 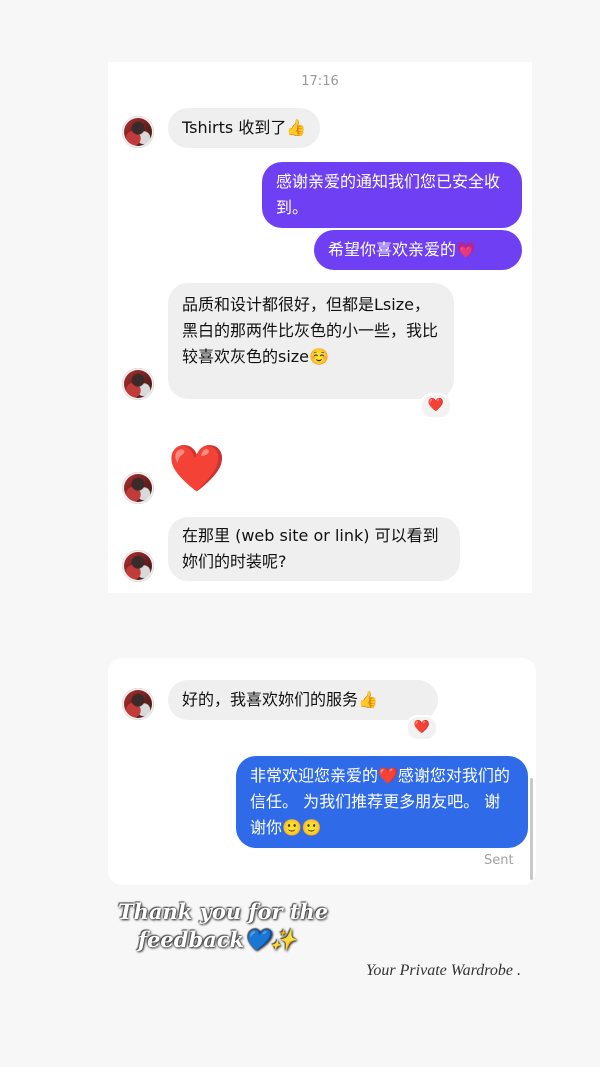 I want to click on message-outgoing: 感谢亲爱的通知我们您已安全收到。, so click(x=392, y=195).